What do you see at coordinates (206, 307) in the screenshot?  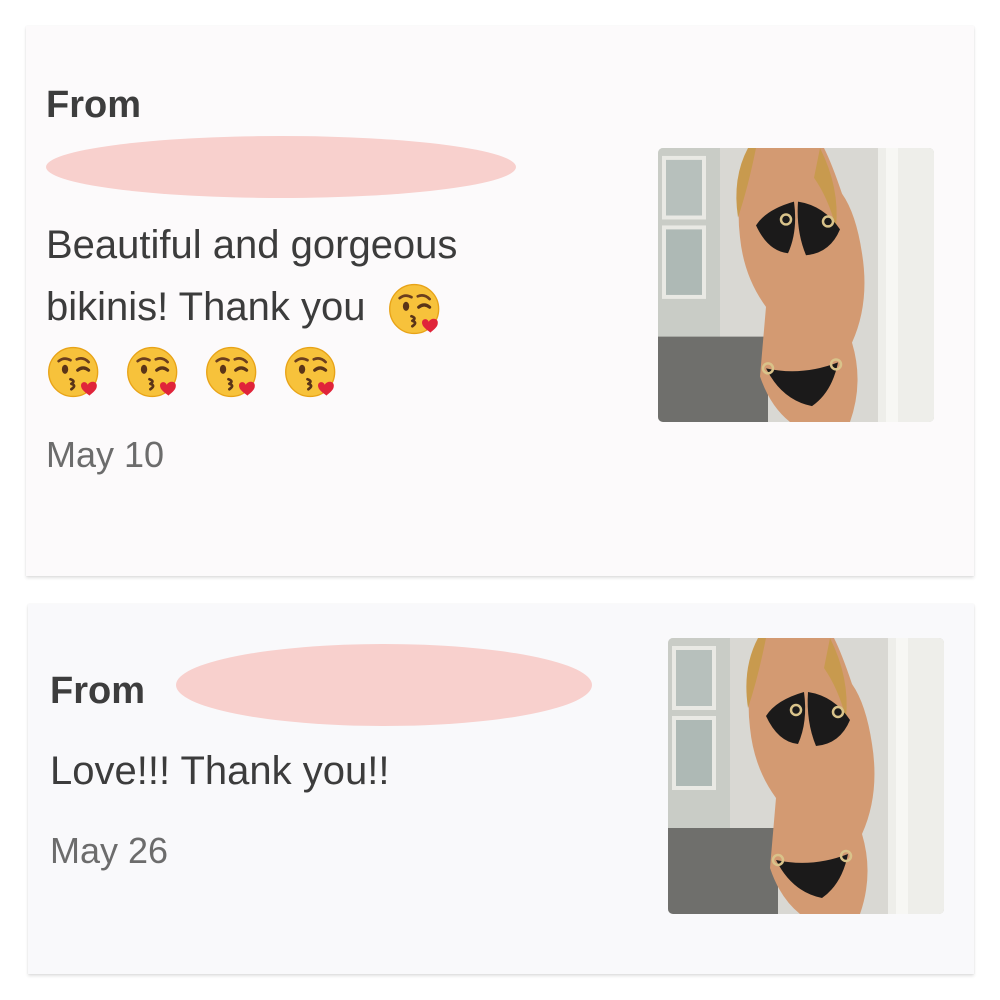 I see `message-line-2-text: bikinis! Thank you` at bounding box center [206, 307].